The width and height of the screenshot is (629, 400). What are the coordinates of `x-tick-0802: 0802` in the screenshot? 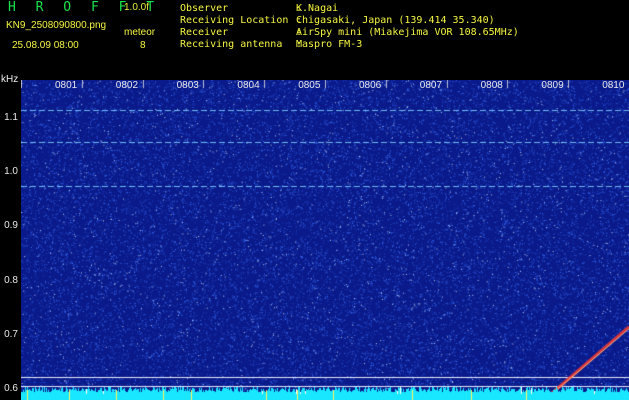 It's located at (127, 85).